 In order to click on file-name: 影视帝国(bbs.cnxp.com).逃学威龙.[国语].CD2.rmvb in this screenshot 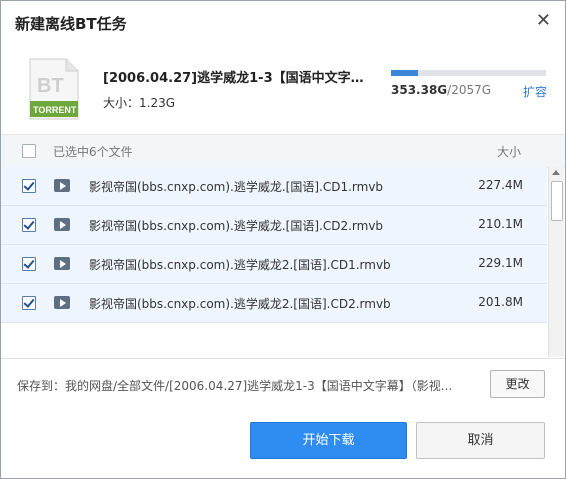, I will do `click(236, 226)`.